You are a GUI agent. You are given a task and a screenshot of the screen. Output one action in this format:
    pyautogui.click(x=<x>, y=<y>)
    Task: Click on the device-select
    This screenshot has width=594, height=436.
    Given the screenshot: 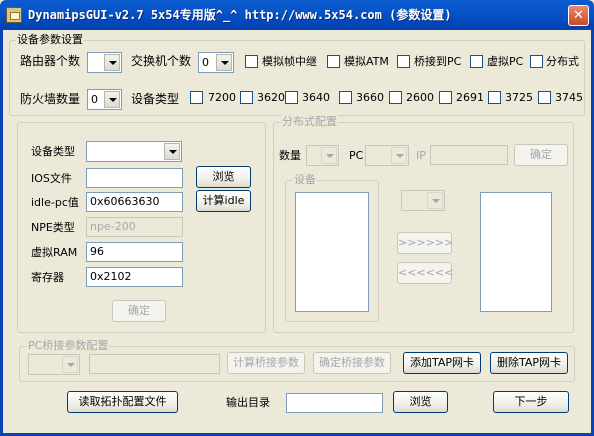 What is the action you would take?
    pyautogui.click(x=423, y=200)
    